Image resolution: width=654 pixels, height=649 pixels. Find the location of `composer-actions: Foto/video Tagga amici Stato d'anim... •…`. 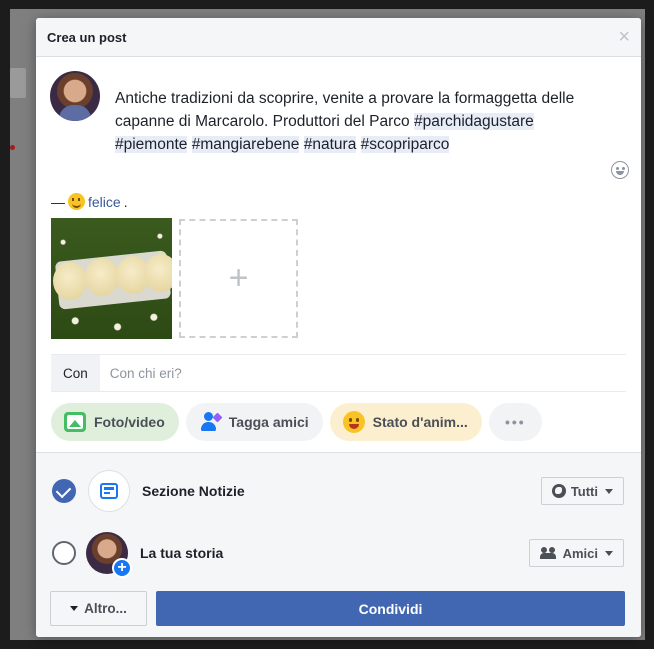

composer-actions: Foto/video Tagga amici Stato d'anim... •… is located at coordinates (296, 422).